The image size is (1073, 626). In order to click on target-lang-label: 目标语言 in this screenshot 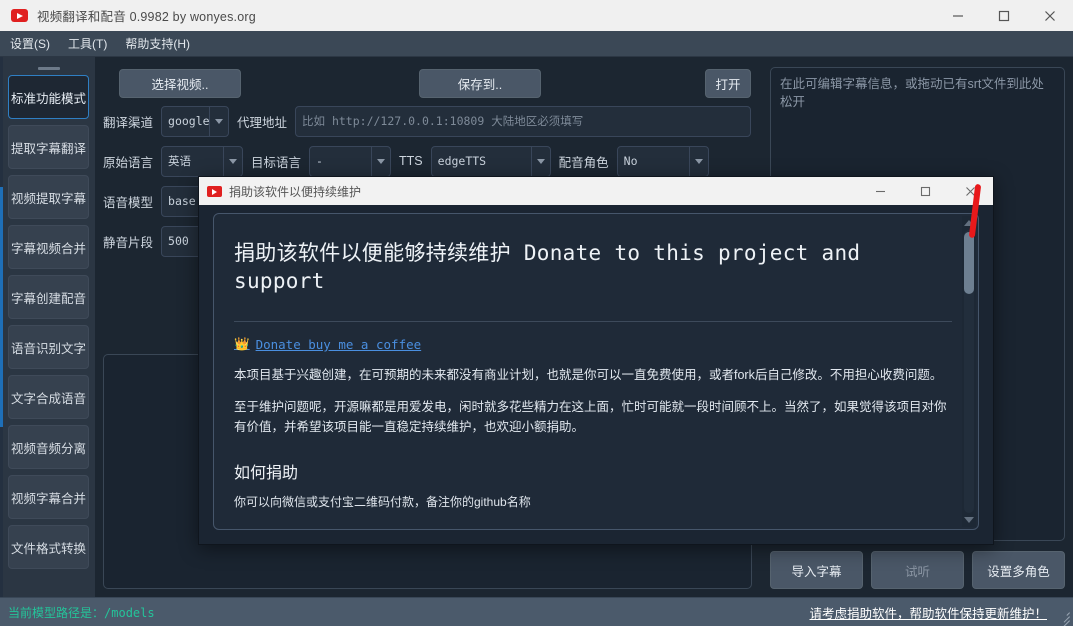, I will do `click(276, 162)`.